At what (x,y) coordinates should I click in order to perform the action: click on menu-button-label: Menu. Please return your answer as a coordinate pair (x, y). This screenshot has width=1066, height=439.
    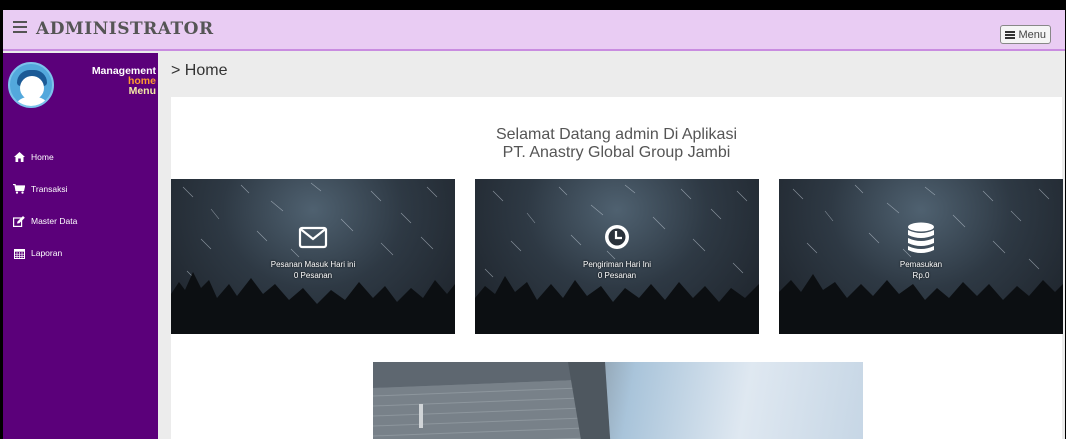
    Looking at the image, I should click on (1032, 34).